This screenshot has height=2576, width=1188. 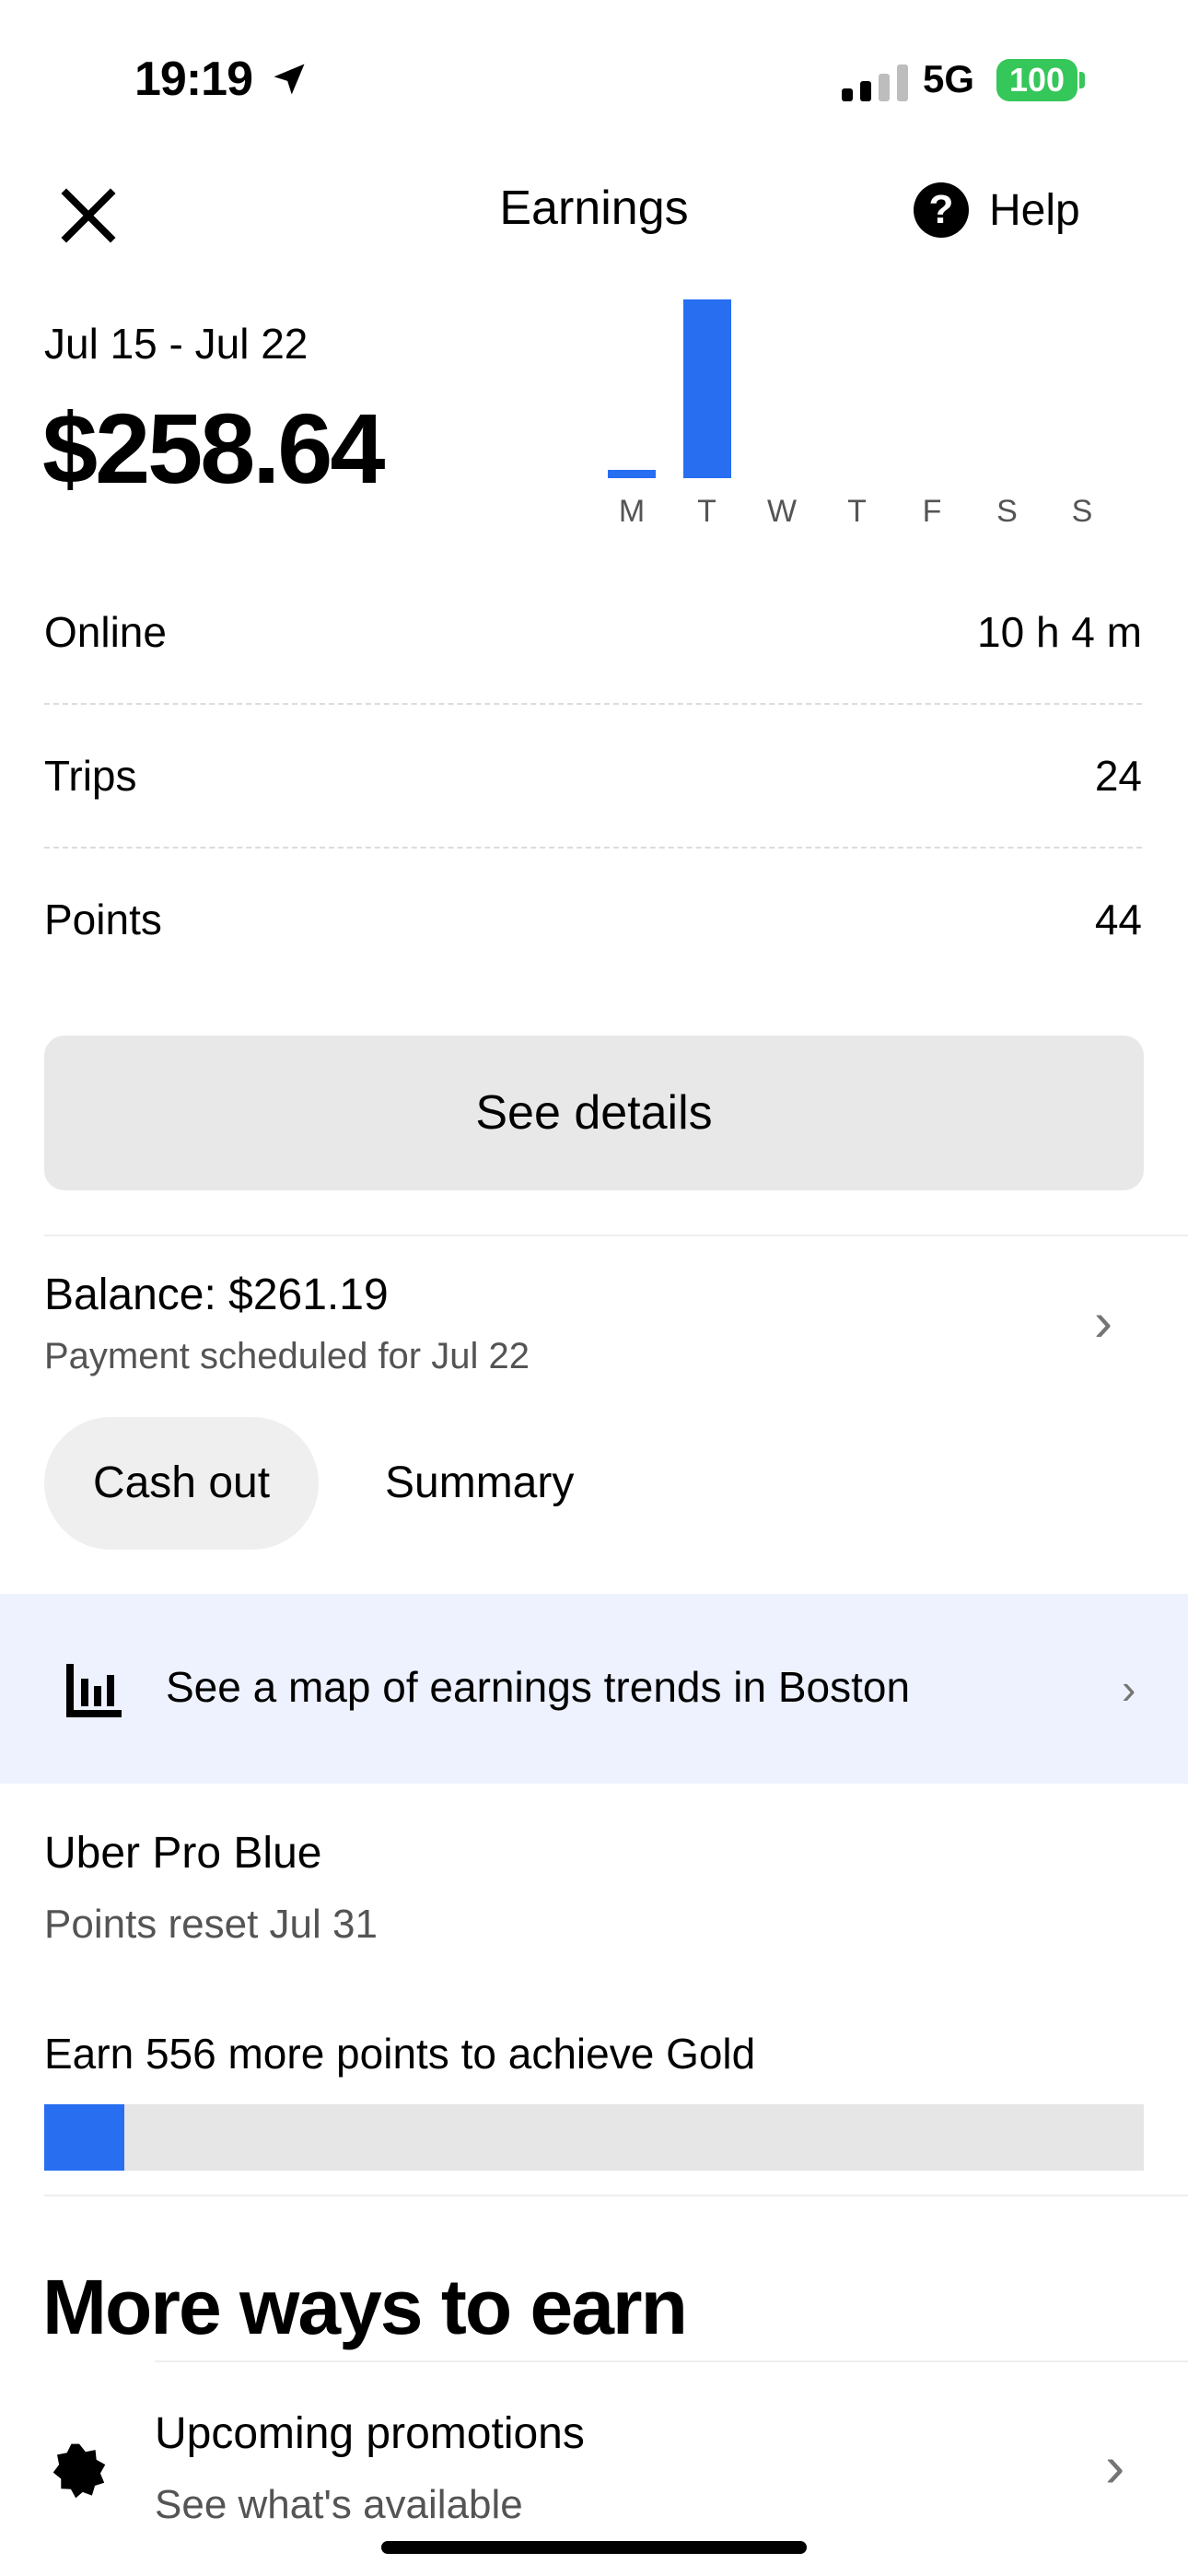 What do you see at coordinates (339, 2504) in the screenshot?
I see `promo-subtitle: See what's available` at bounding box center [339, 2504].